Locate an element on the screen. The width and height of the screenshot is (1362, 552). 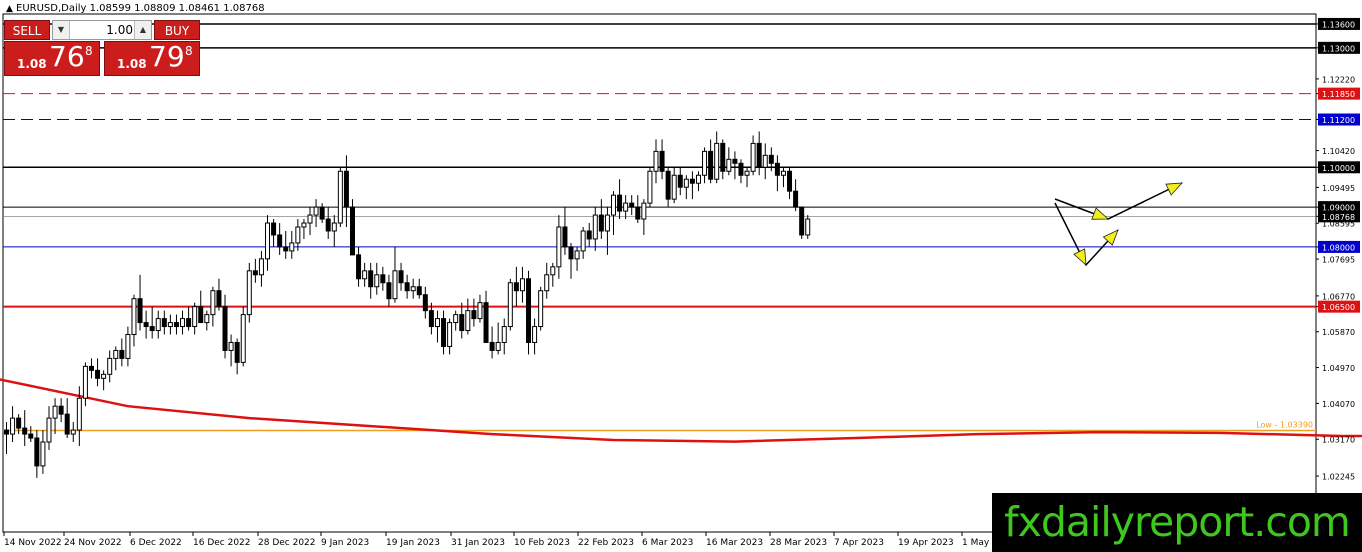
date-tick: 31 Jan 2023 is located at coordinates (477, 540).